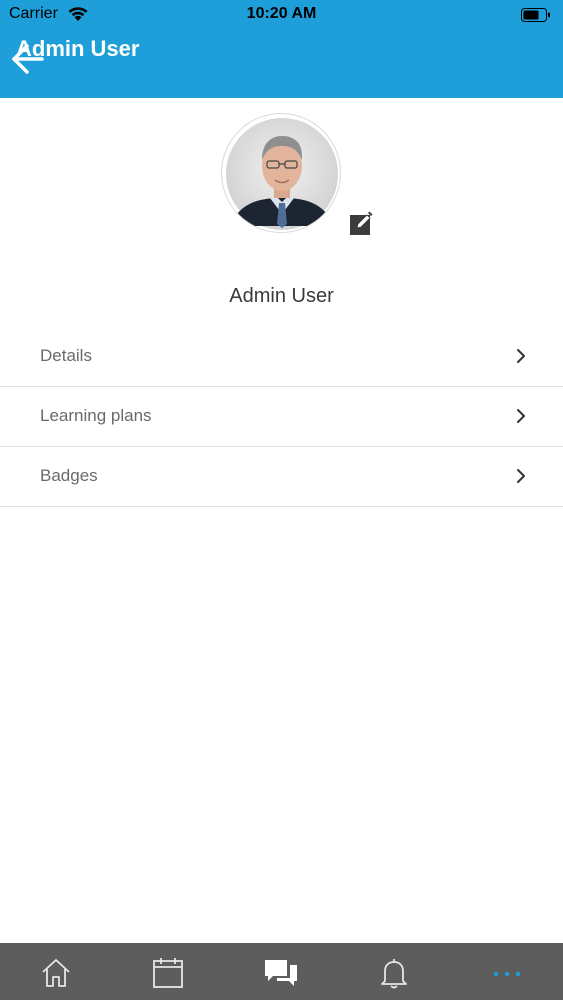 The width and height of the screenshot is (563, 1000). I want to click on calendar-icon, so click(168, 973).